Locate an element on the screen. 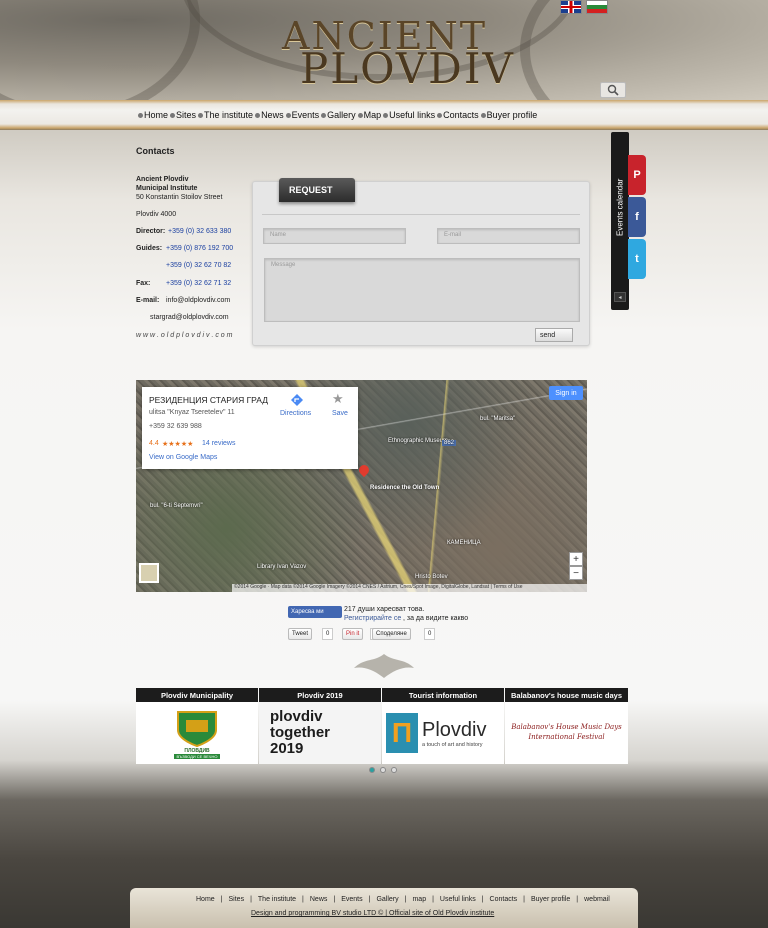 This screenshot has height=928, width=768. nav-item-the-institute: The institute is located at coordinates (225, 115).